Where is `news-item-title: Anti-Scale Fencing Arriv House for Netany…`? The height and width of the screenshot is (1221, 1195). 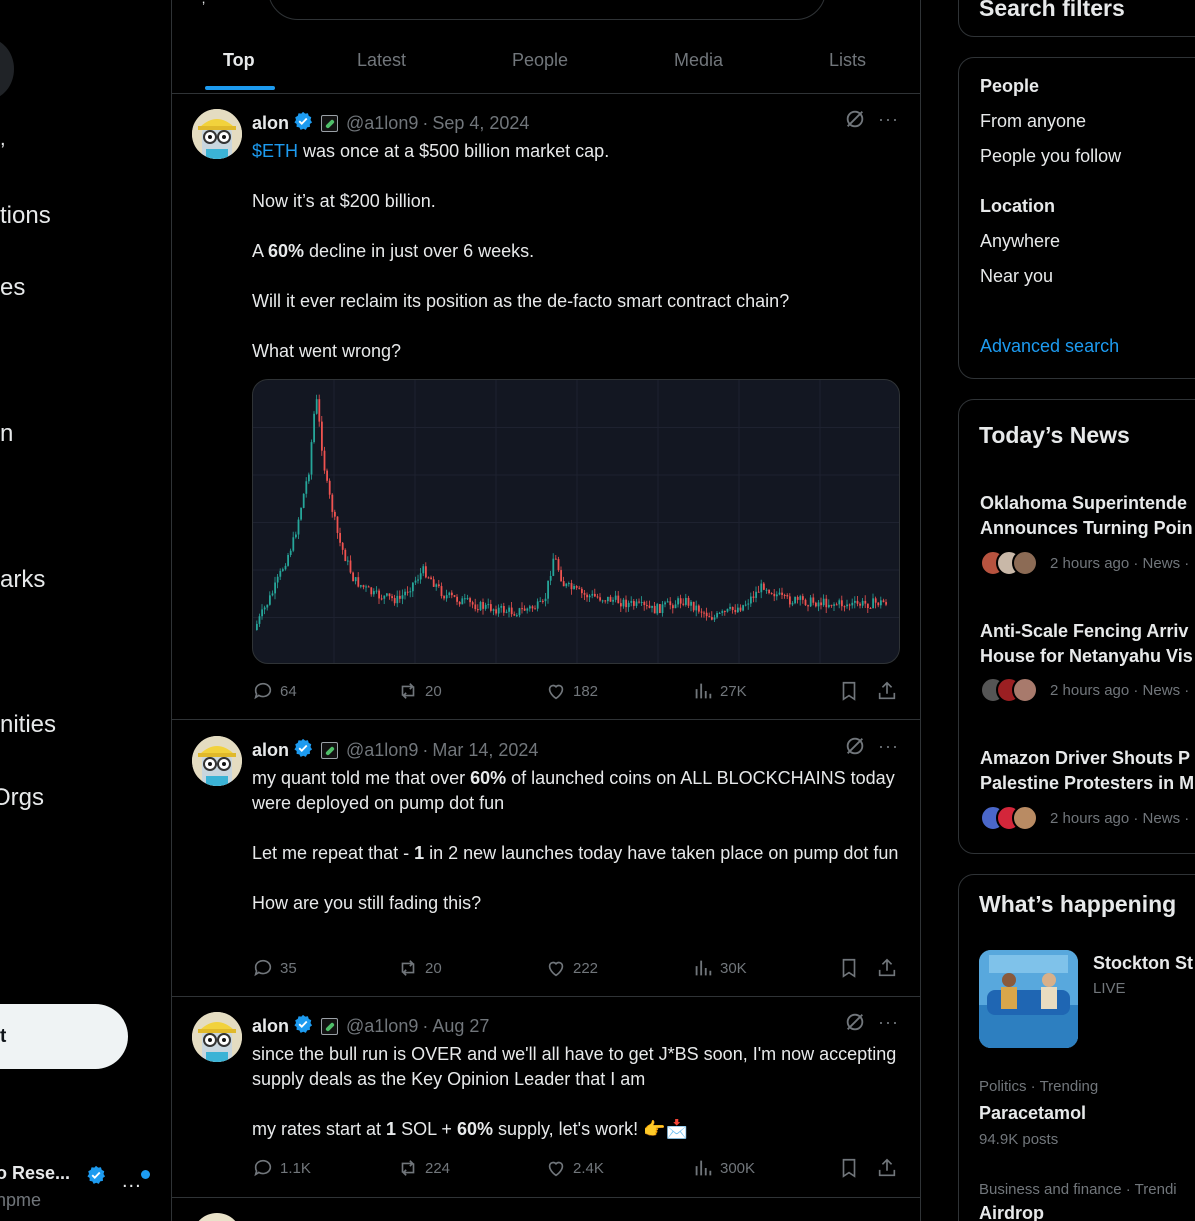 news-item-title: Anti-Scale Fencing Arriv House for Netany… is located at coordinates (1086, 644).